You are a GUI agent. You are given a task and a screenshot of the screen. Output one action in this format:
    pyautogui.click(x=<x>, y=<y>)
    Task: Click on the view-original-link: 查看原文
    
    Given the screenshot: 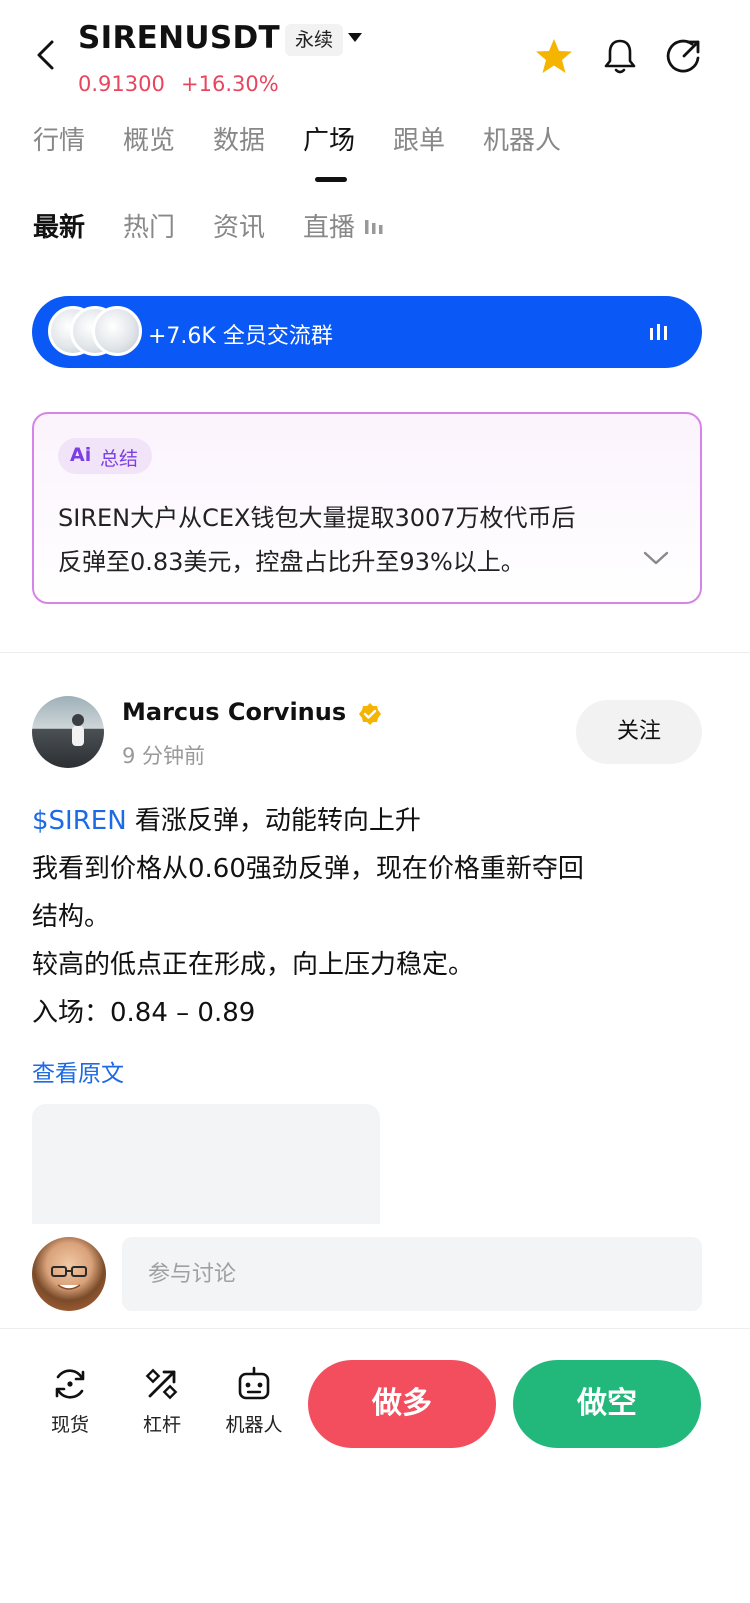 What is the action you would take?
    pyautogui.click(x=78, y=1071)
    